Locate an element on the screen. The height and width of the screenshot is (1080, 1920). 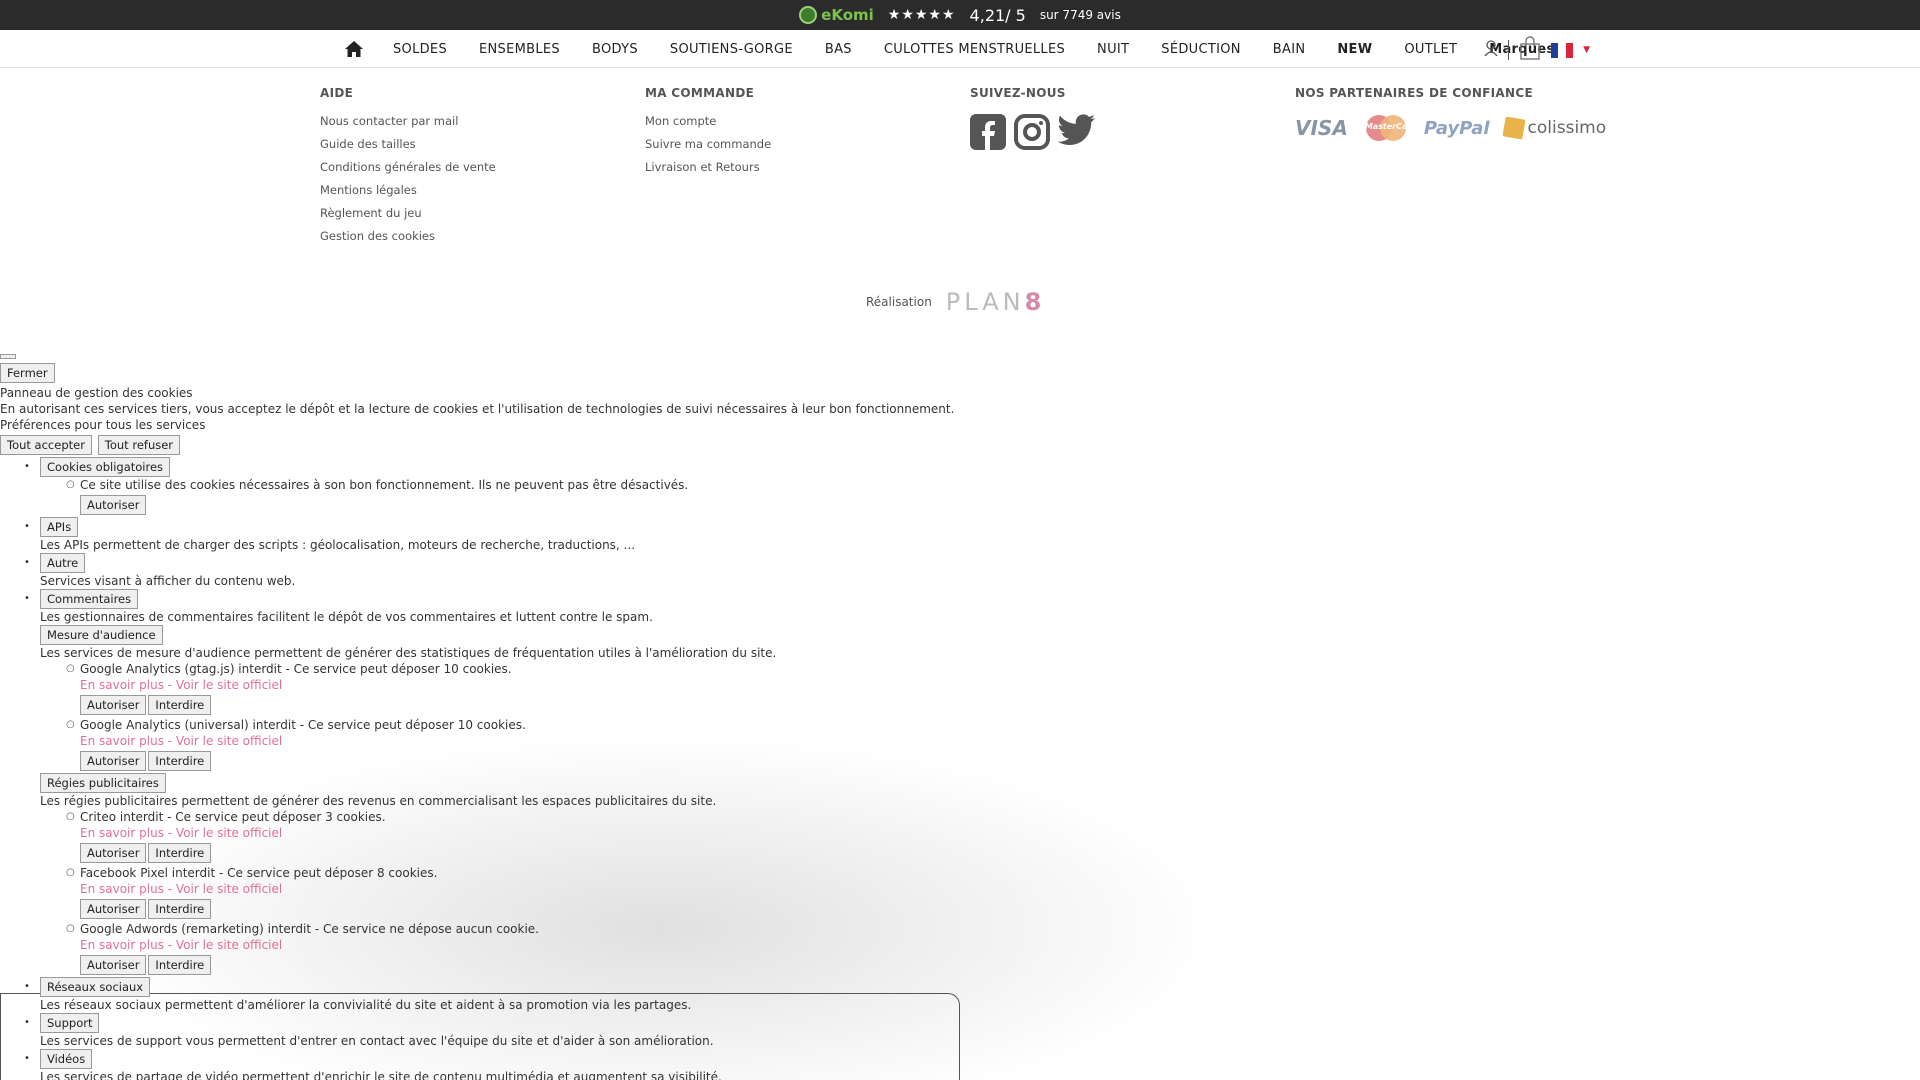
divider is located at coordinates (1509, 50).